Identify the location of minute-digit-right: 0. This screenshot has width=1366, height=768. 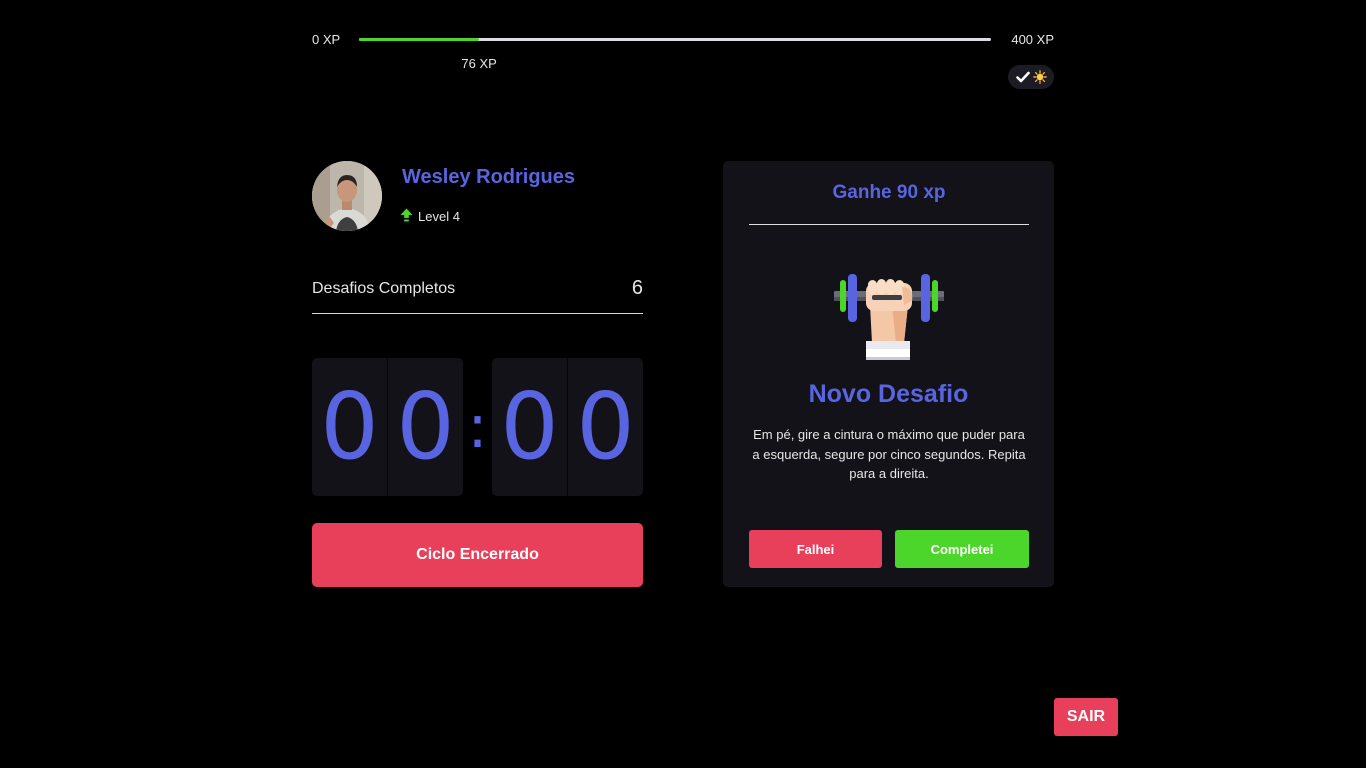
(425, 427).